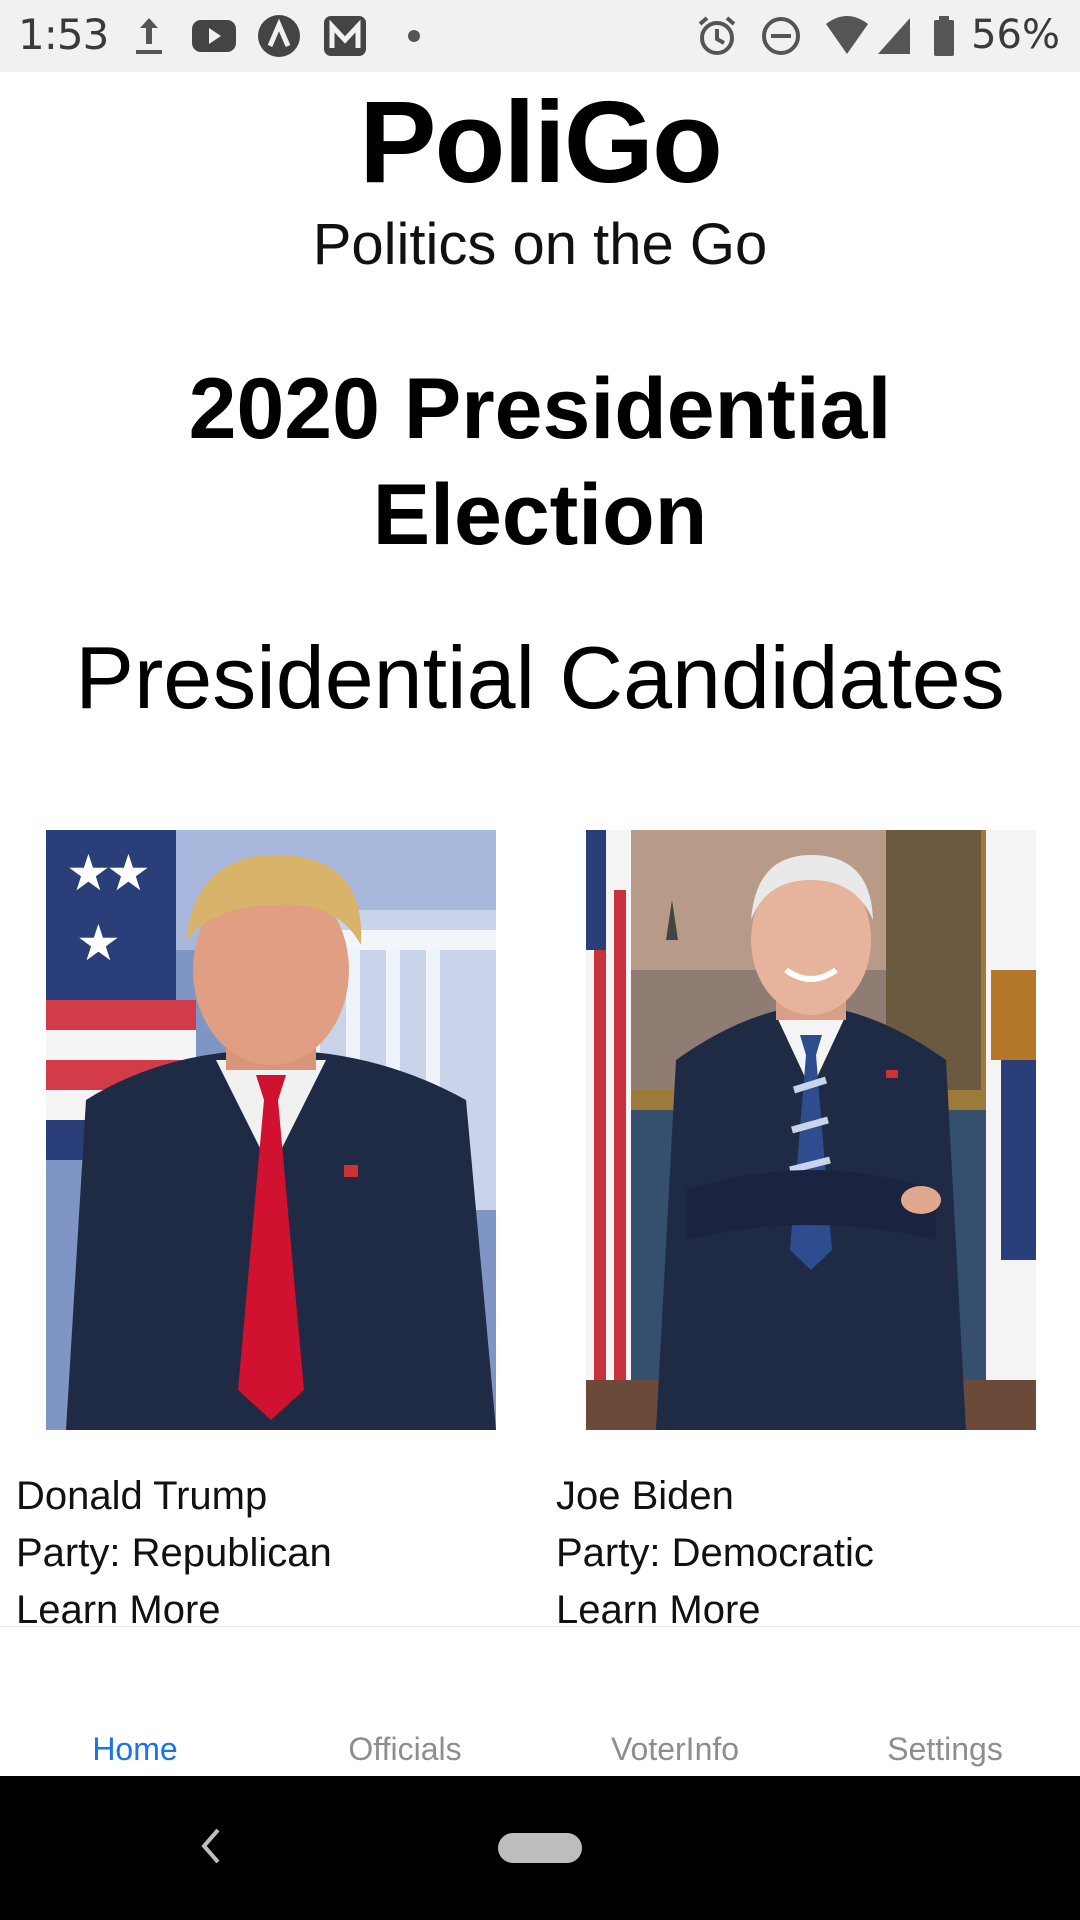  I want to click on battery-level: 56%, so click(1015, 35).